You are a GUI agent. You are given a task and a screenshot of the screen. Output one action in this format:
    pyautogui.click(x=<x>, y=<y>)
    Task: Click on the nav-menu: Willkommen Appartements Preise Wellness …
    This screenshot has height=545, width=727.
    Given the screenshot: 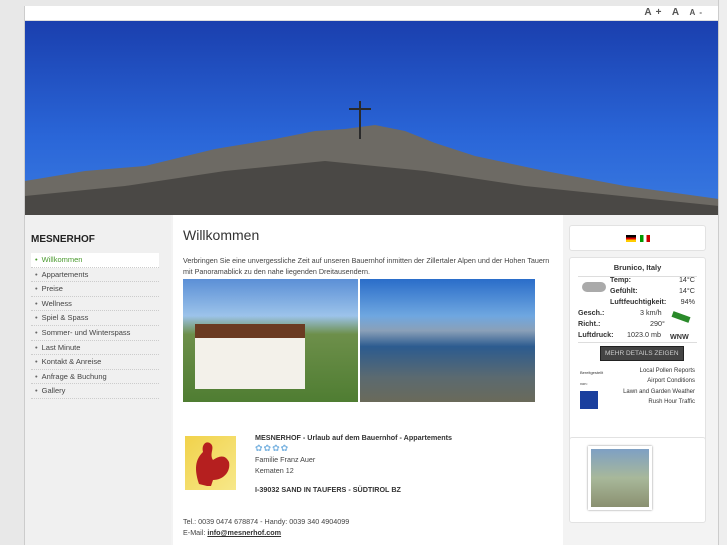 What is the action you would take?
    pyautogui.click(x=95, y=326)
    